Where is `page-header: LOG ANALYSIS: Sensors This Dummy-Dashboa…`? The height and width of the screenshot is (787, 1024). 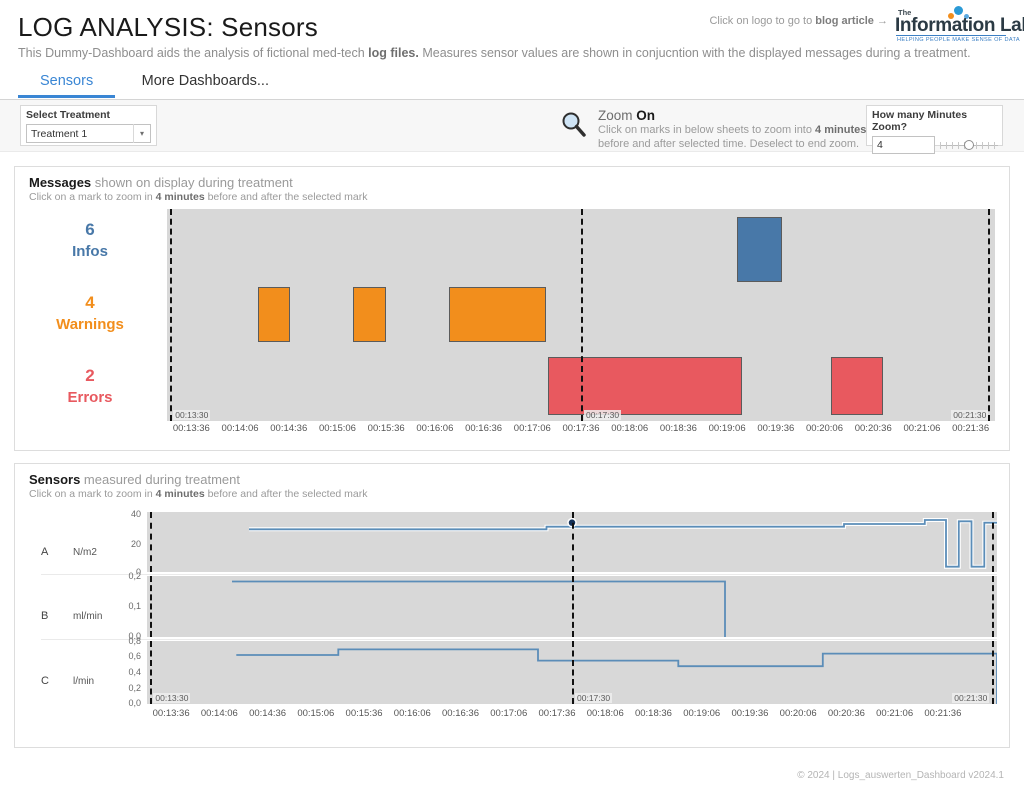
page-header: LOG ANALYSIS: Sensors This Dummy-Dashboa… is located at coordinates (512, 35).